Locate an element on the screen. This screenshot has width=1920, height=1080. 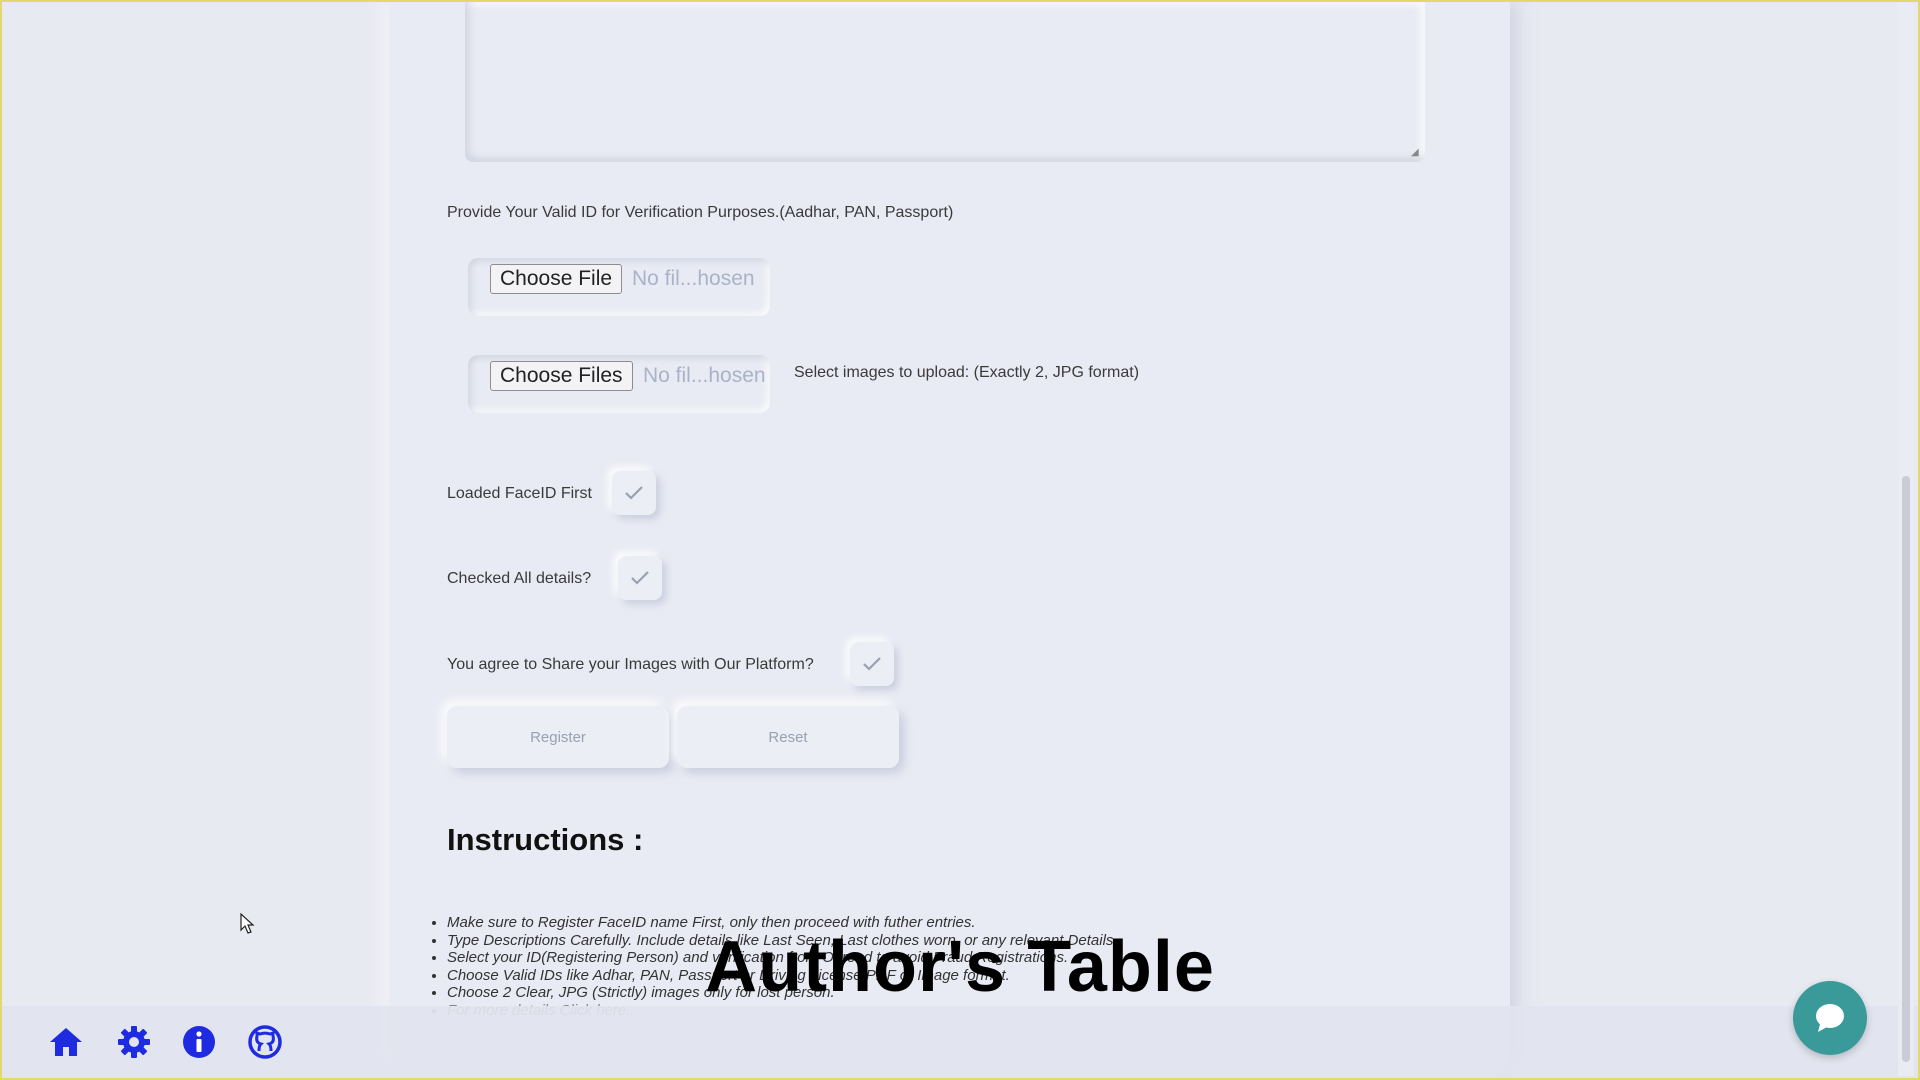
register-button: Register is located at coordinates (558, 737).